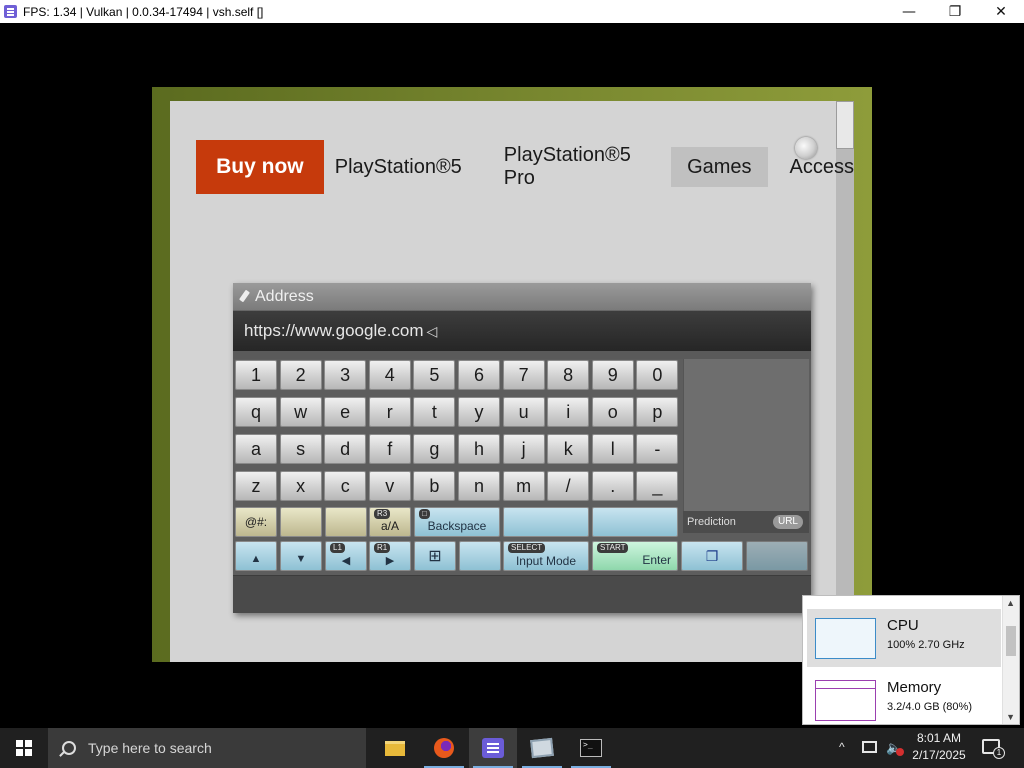 The height and width of the screenshot is (768, 1024). What do you see at coordinates (955, 11) in the screenshot?
I see `maximize-button: ❐` at bounding box center [955, 11].